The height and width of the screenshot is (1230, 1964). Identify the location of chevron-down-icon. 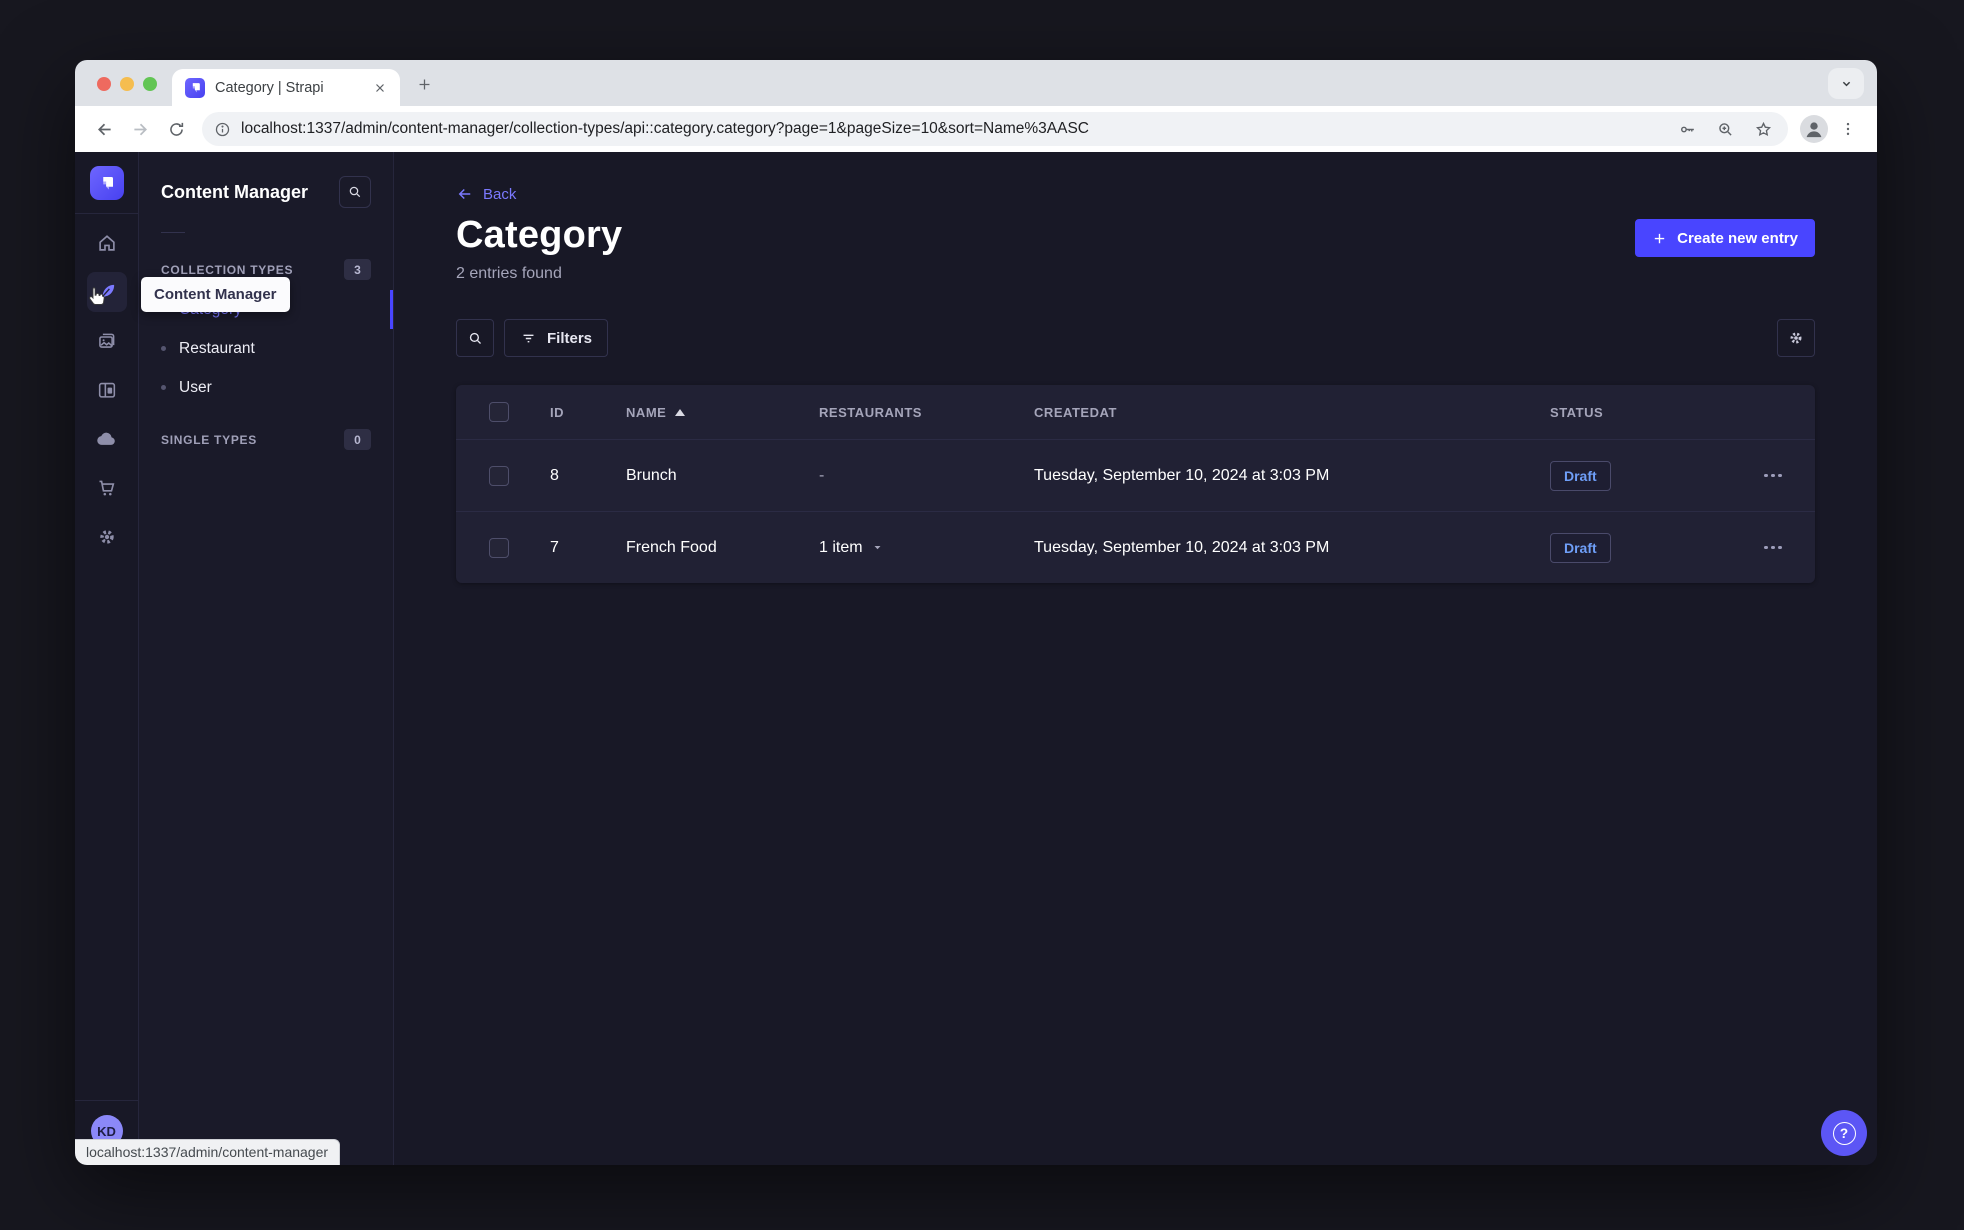
(1846, 84).